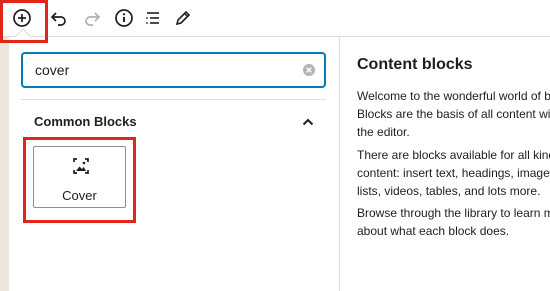 The height and width of the screenshot is (291, 550). What do you see at coordinates (275, 18) in the screenshot?
I see `editor-toolbar` at bounding box center [275, 18].